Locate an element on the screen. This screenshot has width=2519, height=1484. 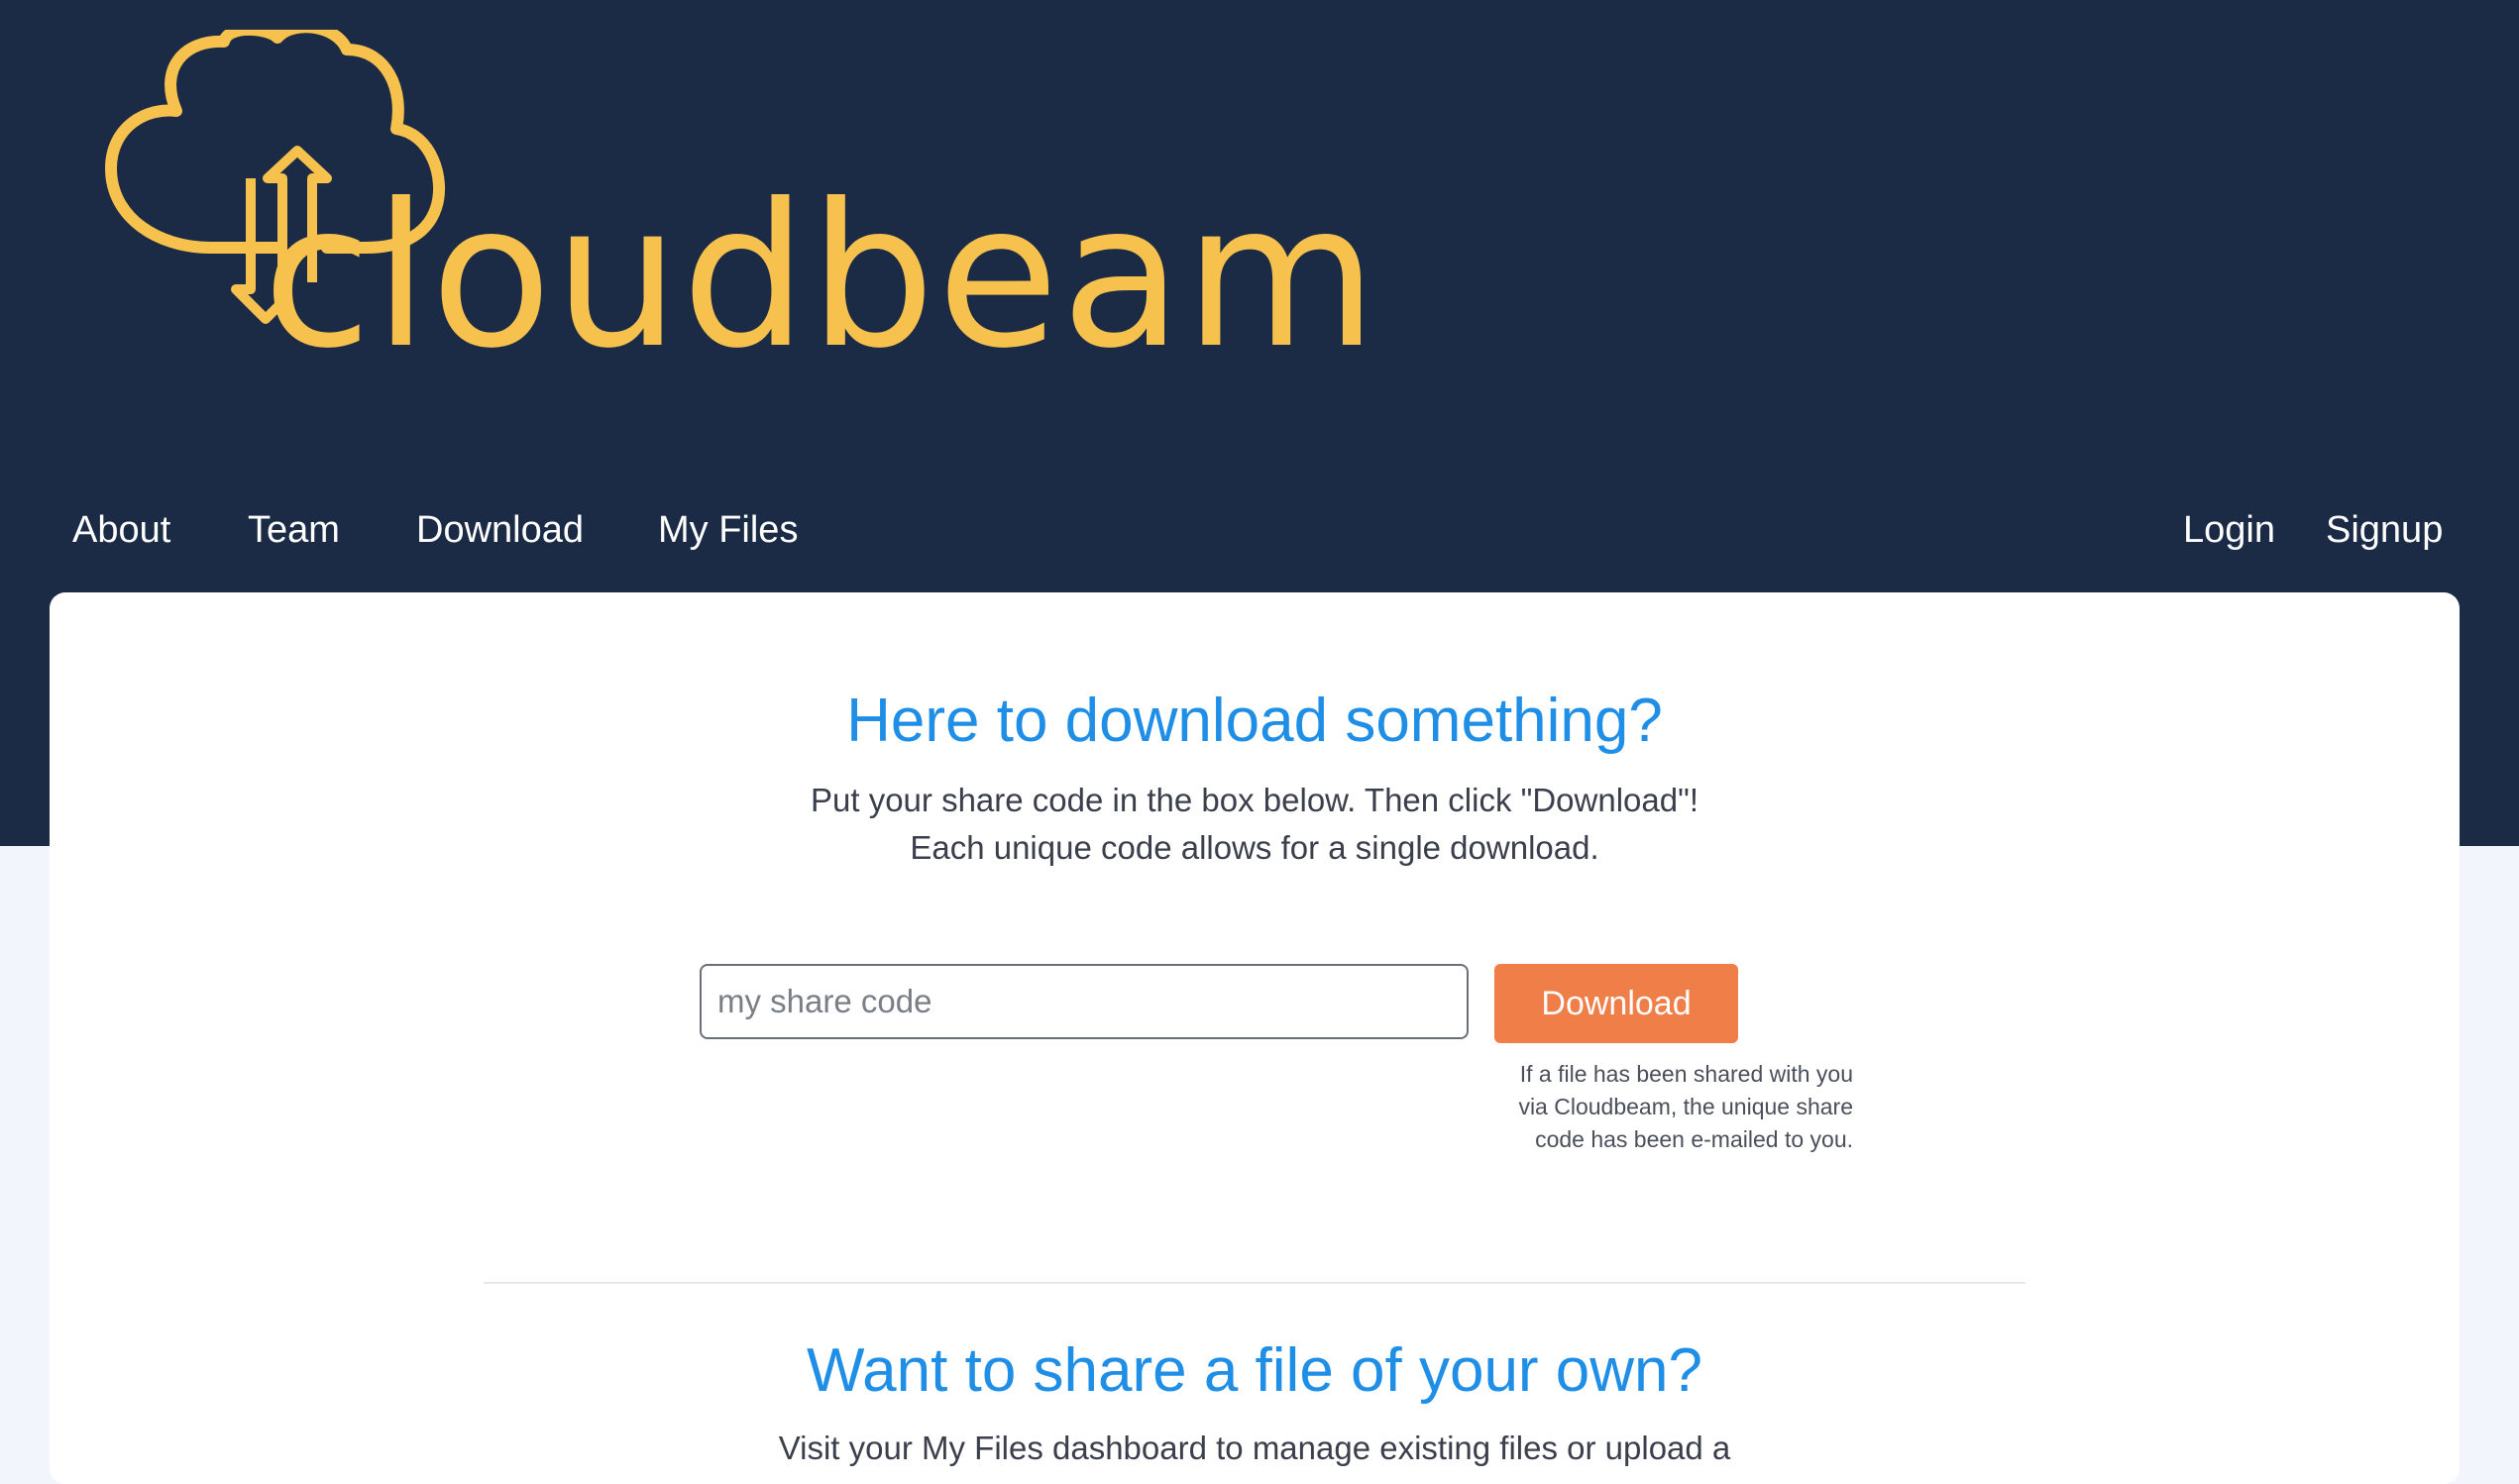
nav-download: Download is located at coordinates (500, 530).